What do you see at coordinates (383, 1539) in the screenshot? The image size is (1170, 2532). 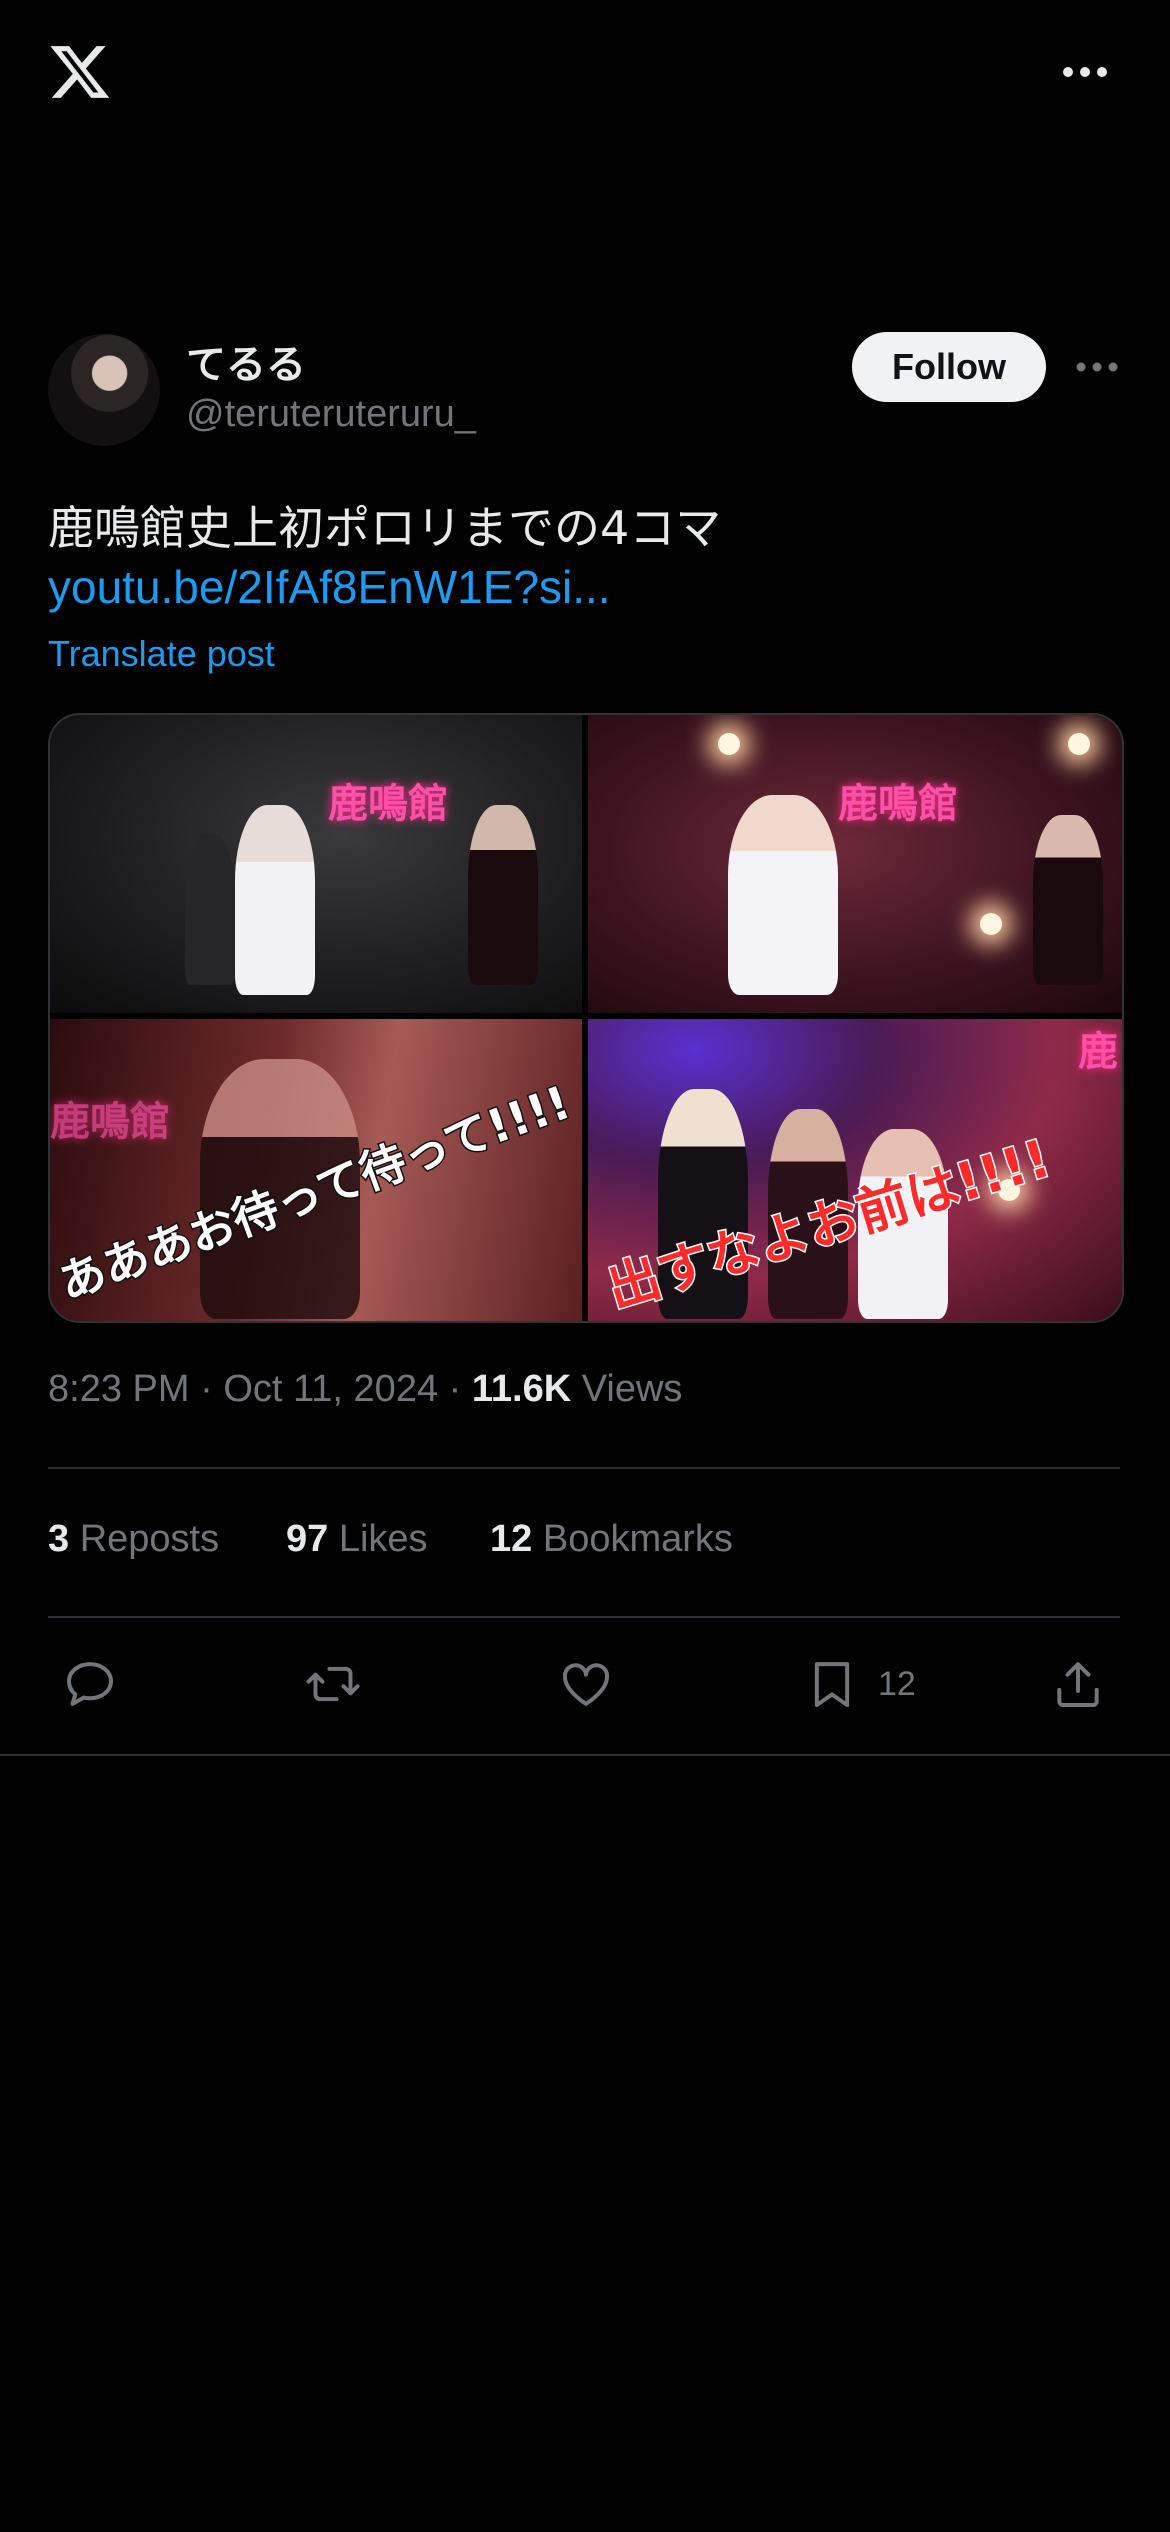 I see `likes-label: Likes` at bounding box center [383, 1539].